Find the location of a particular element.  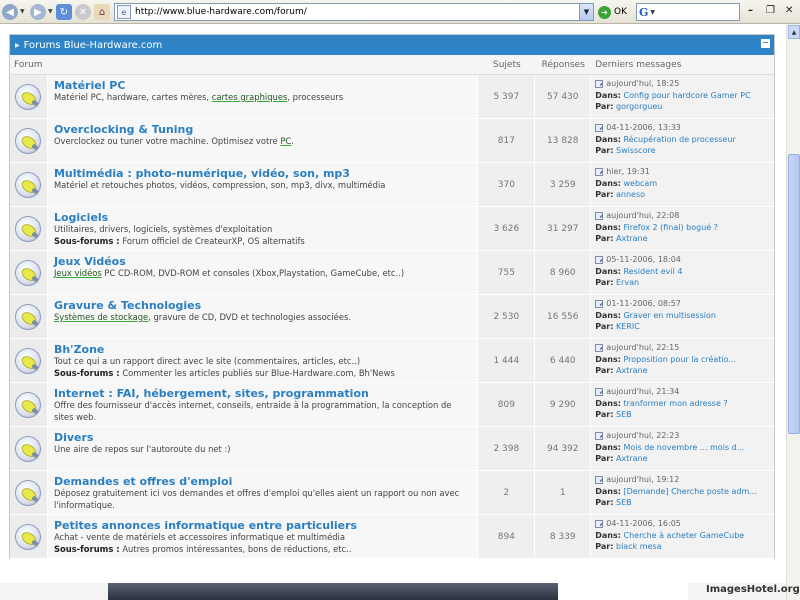

last-post-author-line: Par: KERIC is located at coordinates (682, 327).